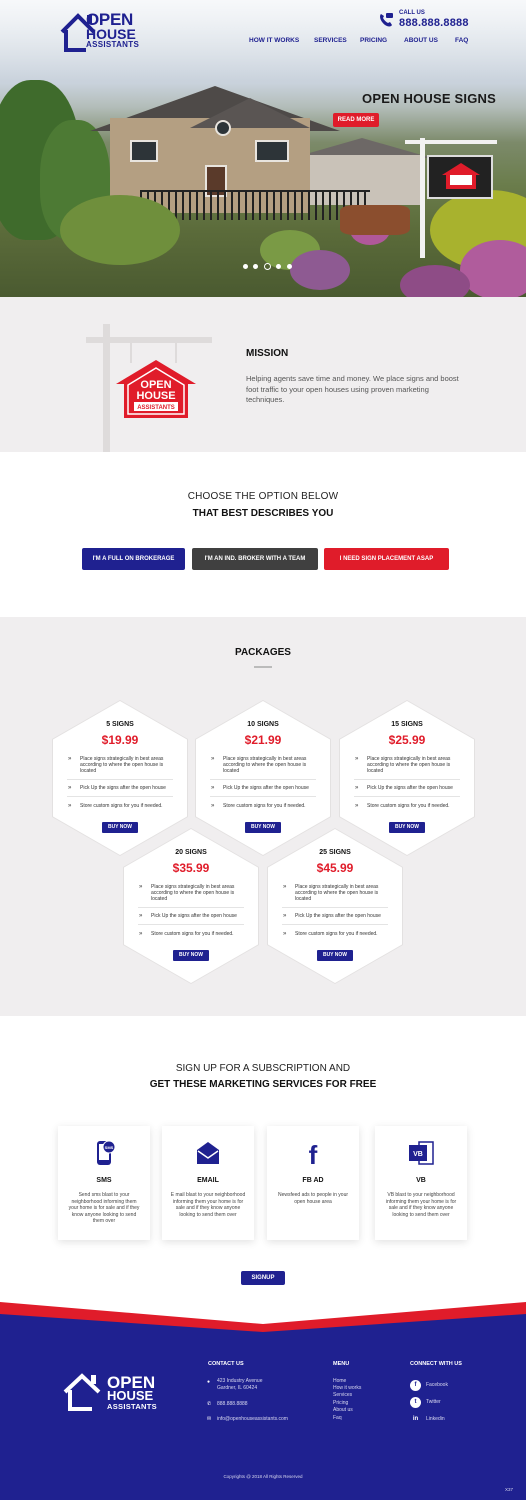 This screenshot has width=526, height=1500. Describe the element at coordinates (263, 1476) in the screenshot. I see `copyright-text: Copyrights @ 2018 All Rights Reserved` at that location.